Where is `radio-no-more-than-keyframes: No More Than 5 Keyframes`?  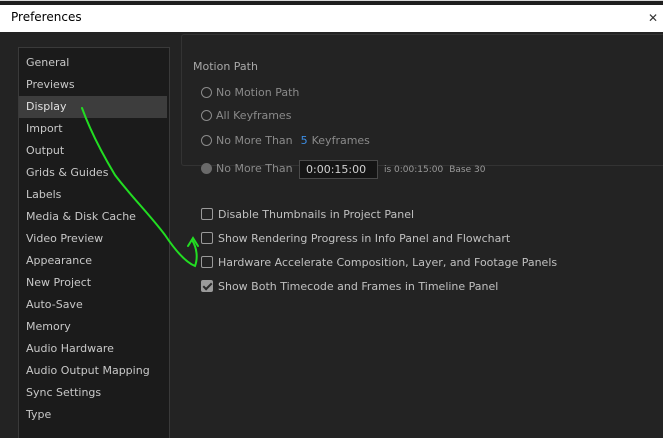
radio-no-more-than-keyframes: No More Than 5 Keyframes is located at coordinates (285, 141).